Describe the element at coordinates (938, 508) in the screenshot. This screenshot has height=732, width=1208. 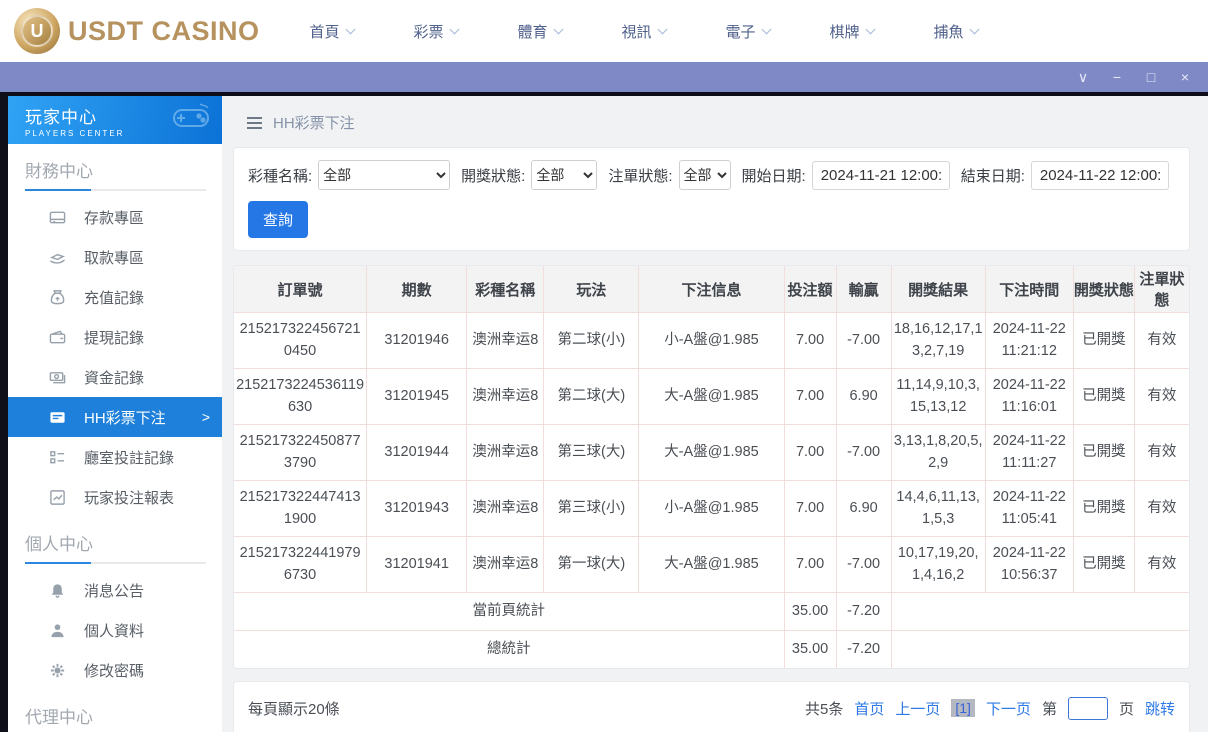
I see `cell-draw-result: 14,4,6,11,13,1,5,3` at that location.